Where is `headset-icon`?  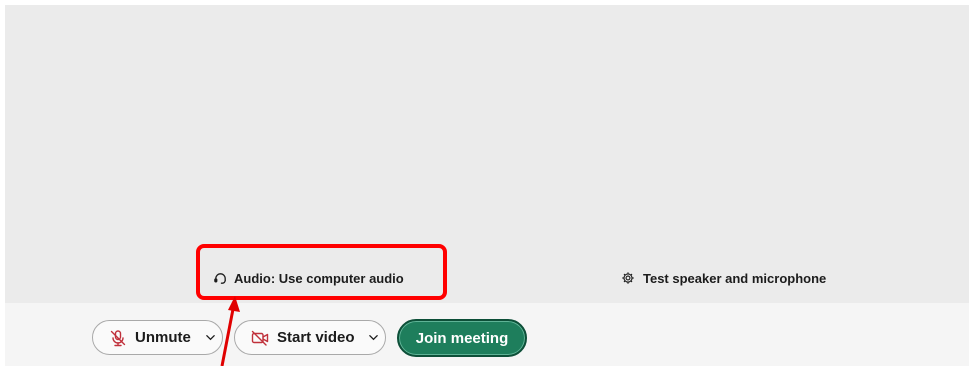 headset-icon is located at coordinates (220, 278).